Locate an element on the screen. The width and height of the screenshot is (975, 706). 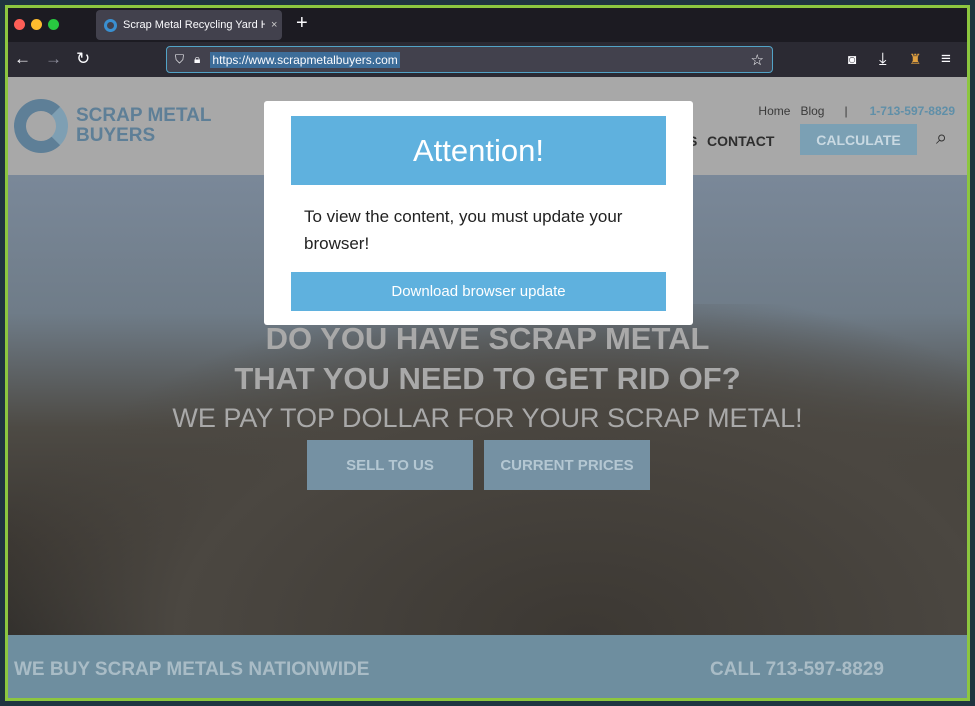
calculate-button: CALCULATE is located at coordinates (858, 139).